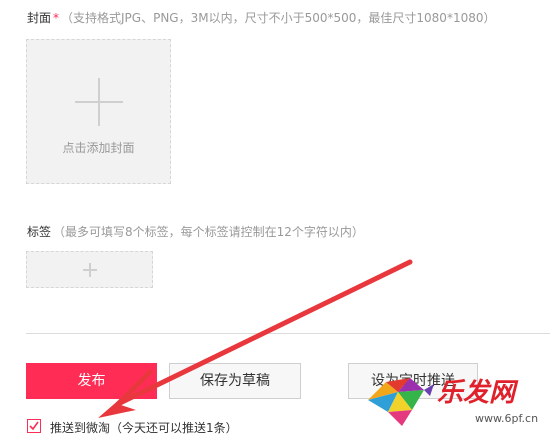  I want to click on publish-button: 发布, so click(91, 381).